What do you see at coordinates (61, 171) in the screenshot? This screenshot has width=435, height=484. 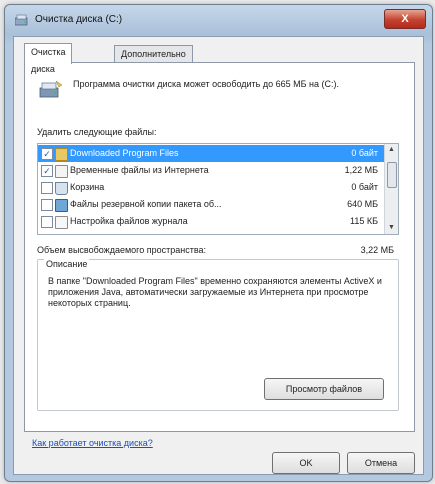 I see `internet-files-icon` at bounding box center [61, 171].